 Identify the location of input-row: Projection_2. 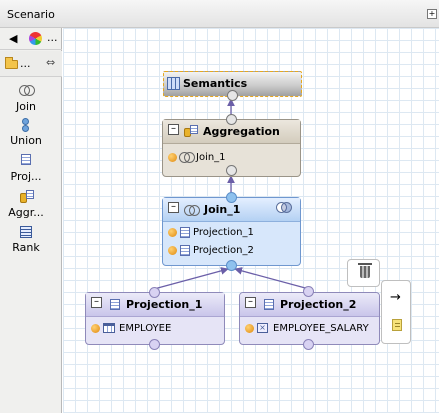
(231, 251).